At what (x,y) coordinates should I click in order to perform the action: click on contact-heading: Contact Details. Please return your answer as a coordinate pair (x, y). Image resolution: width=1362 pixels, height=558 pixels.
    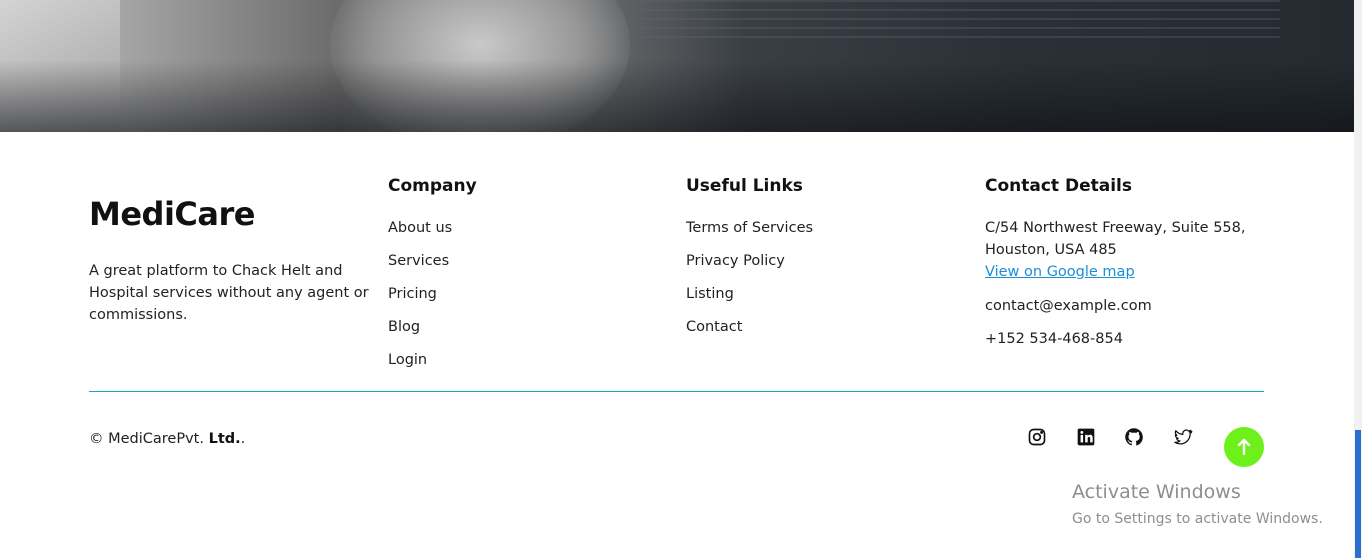
    Looking at the image, I should click on (1058, 186).